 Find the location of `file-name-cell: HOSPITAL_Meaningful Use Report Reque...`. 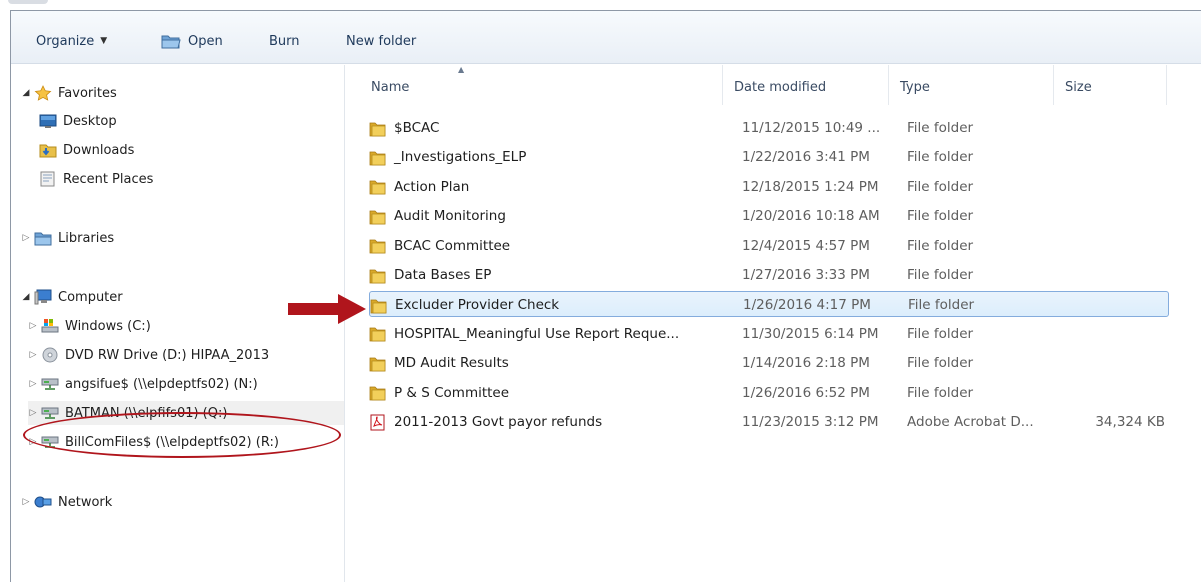

file-name-cell: HOSPITAL_Meaningful Use Report Reque... is located at coordinates (524, 334).